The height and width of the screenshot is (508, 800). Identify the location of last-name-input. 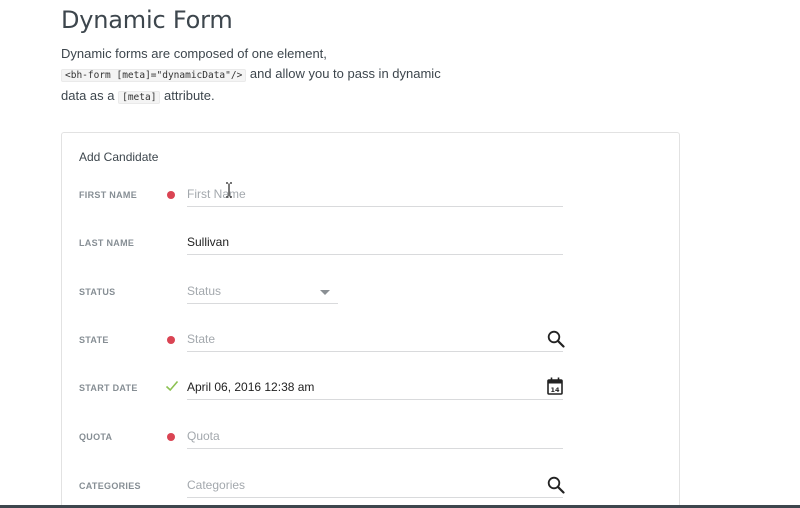
(375, 242).